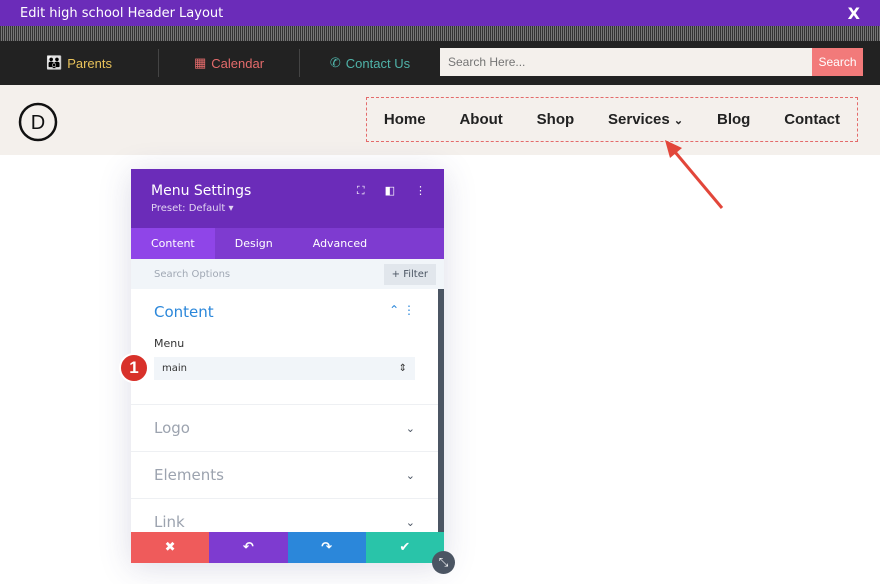  Describe the element at coordinates (440, 13) in the screenshot. I see `title-bar: Edit high school Header Layout X` at that location.